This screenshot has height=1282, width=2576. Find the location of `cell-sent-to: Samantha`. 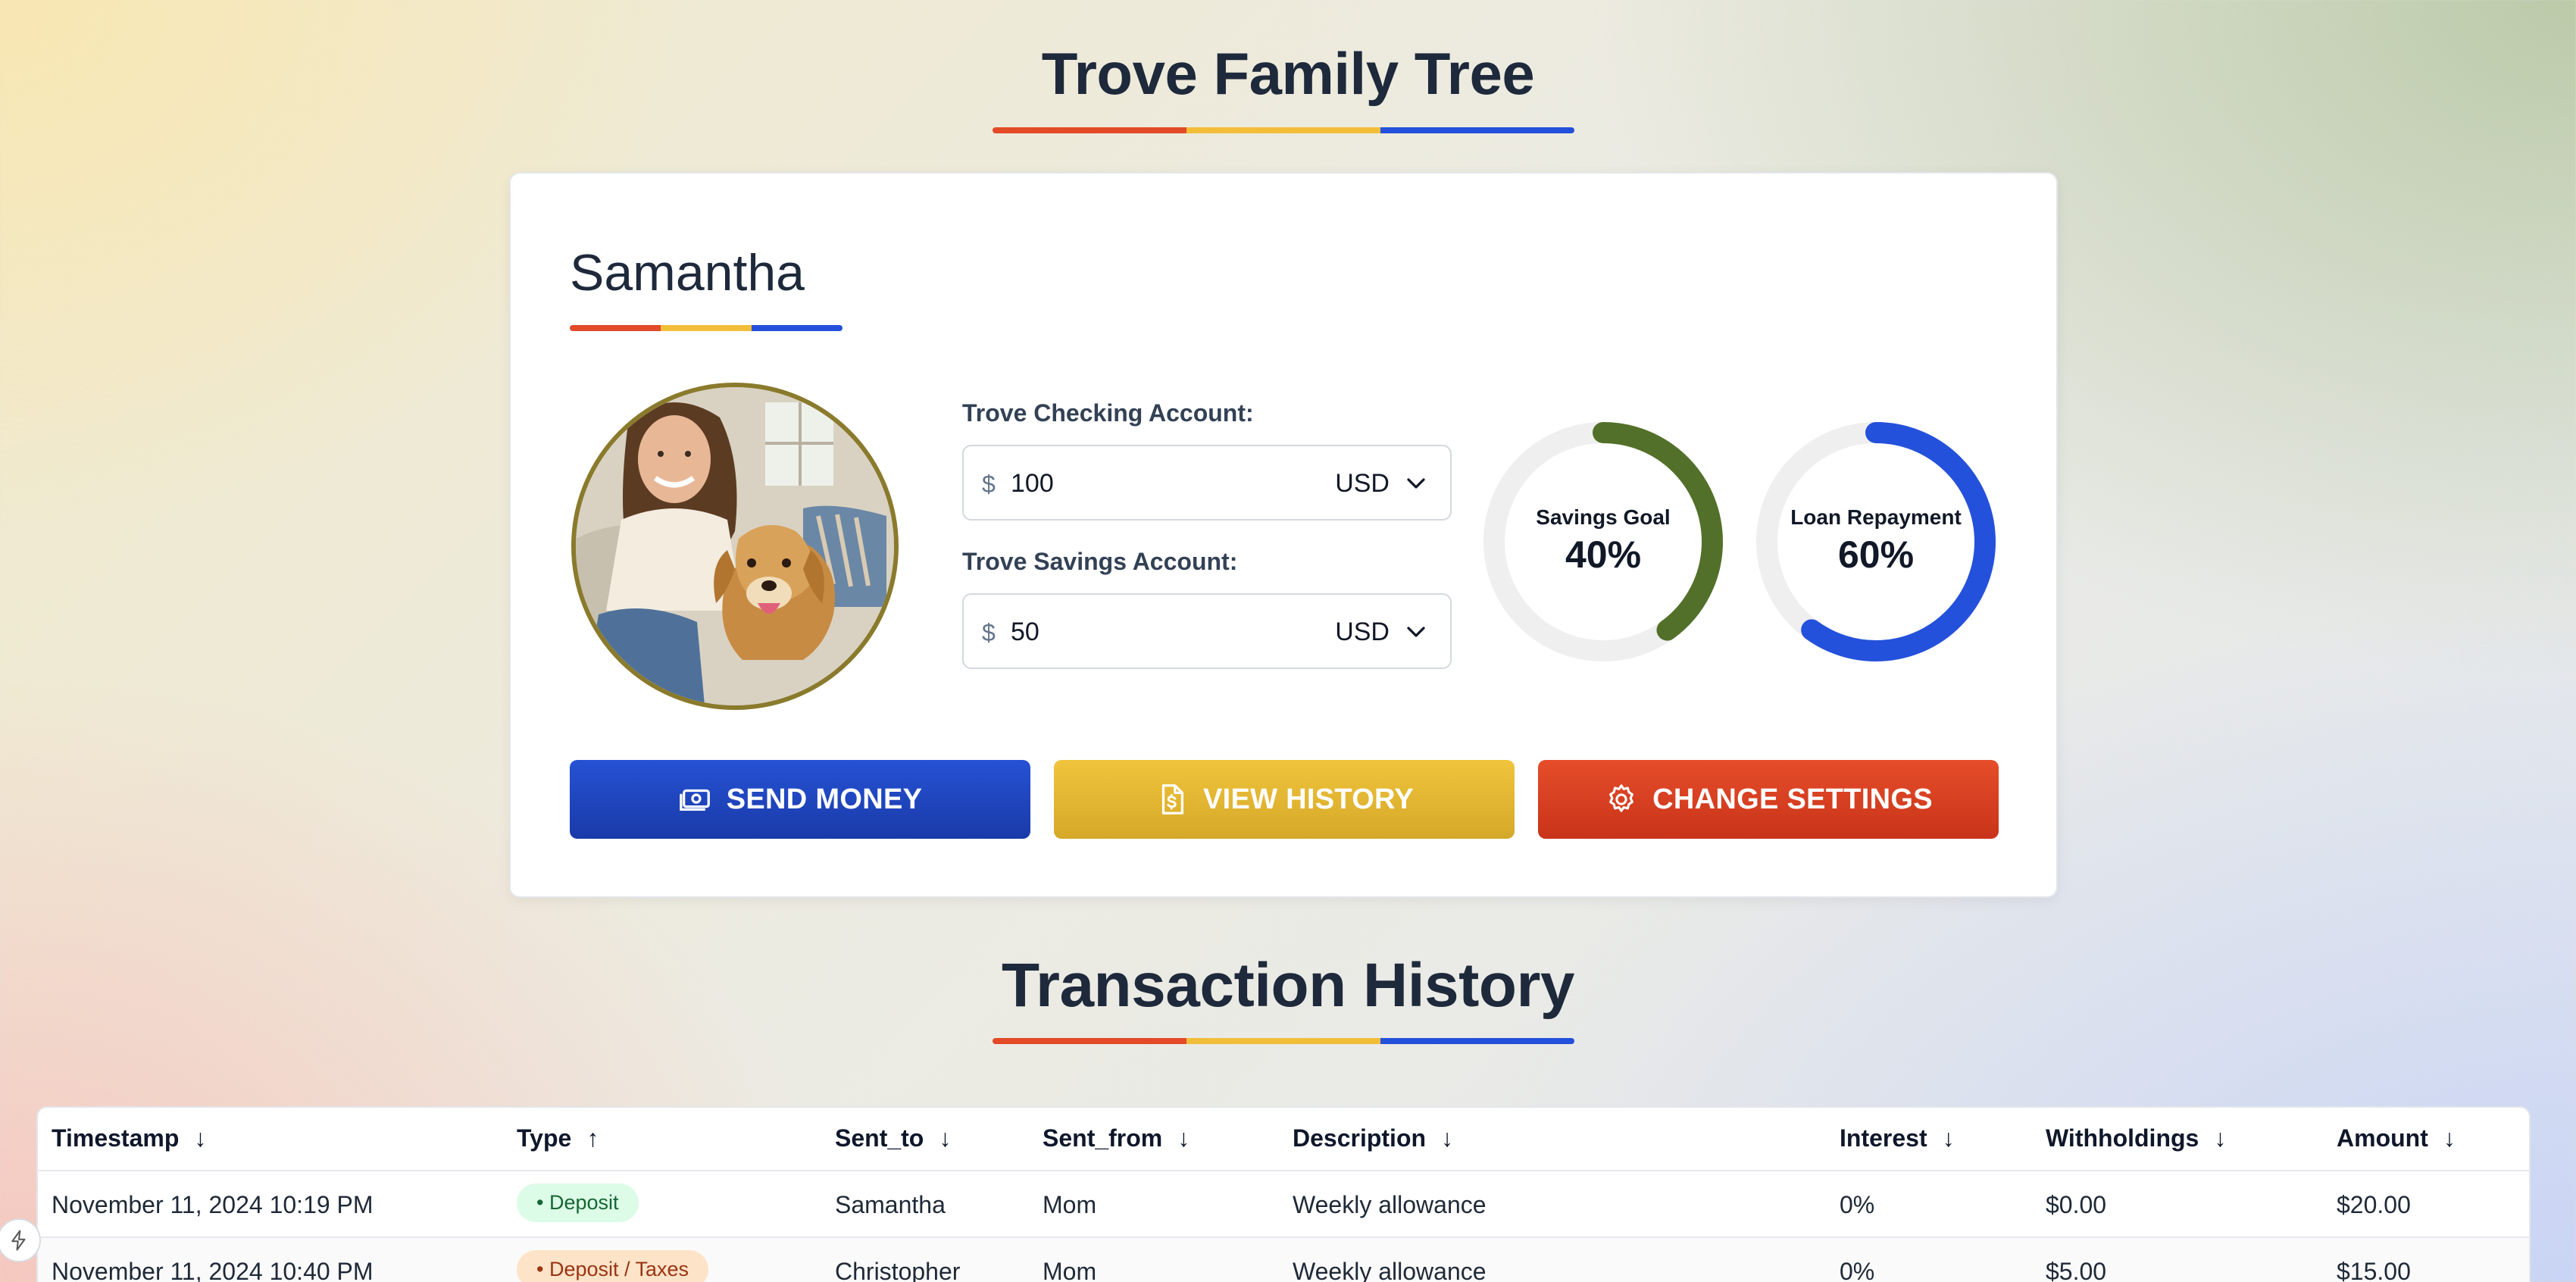

cell-sent-to: Samantha is located at coordinates (891, 1204).